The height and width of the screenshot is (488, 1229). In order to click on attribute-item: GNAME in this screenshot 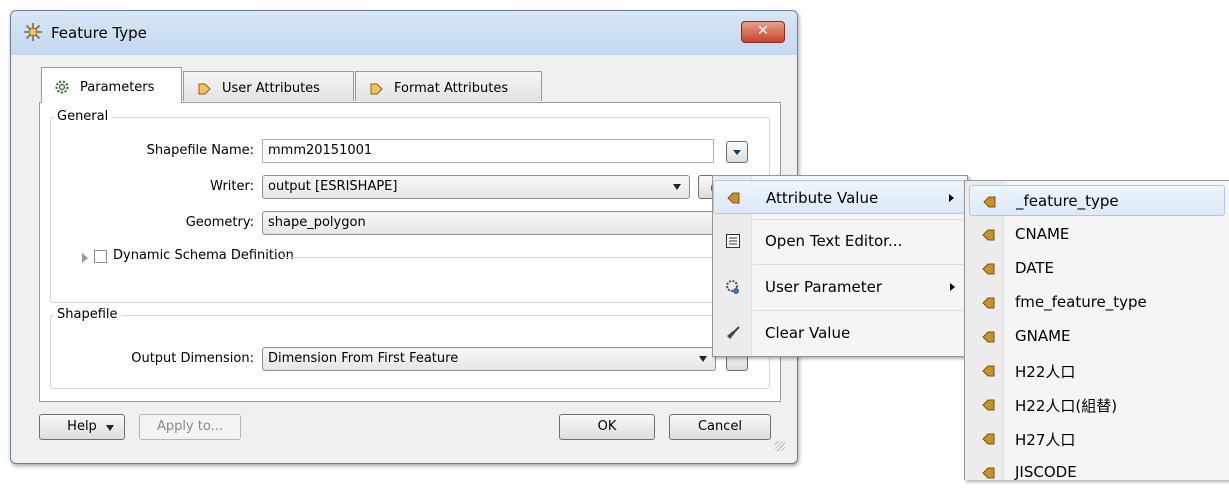, I will do `click(1097, 336)`.